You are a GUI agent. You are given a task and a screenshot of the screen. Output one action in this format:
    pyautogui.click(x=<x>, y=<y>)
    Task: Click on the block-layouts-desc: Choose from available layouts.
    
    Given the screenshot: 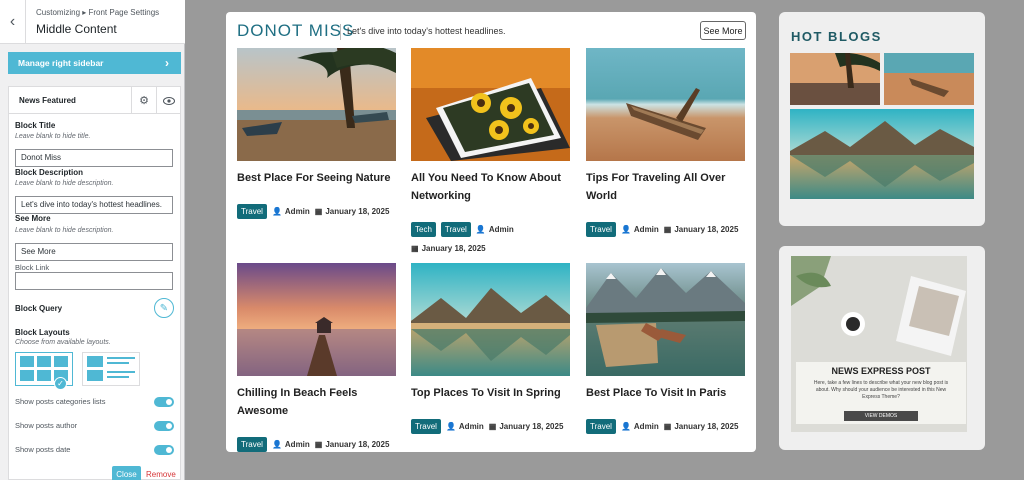 What is the action you would take?
    pyautogui.click(x=63, y=342)
    